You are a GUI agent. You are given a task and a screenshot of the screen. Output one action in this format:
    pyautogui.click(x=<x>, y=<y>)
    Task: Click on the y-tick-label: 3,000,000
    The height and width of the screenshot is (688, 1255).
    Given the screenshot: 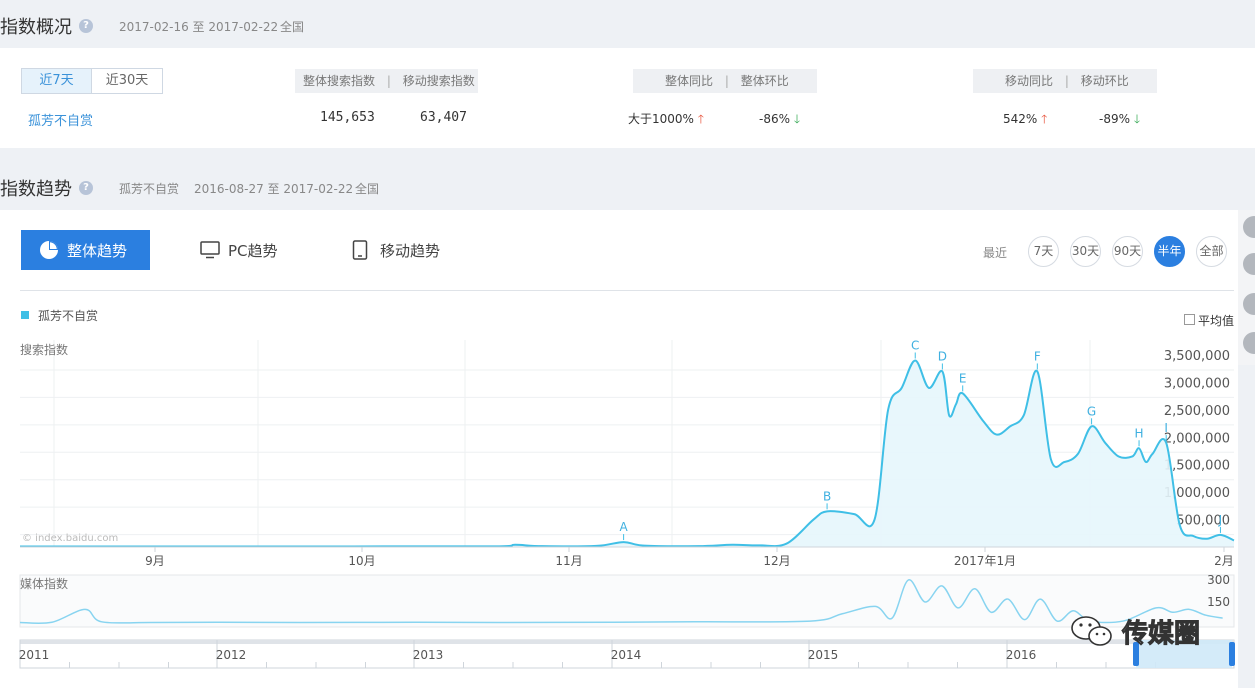 What is the action you would take?
    pyautogui.click(x=1197, y=383)
    